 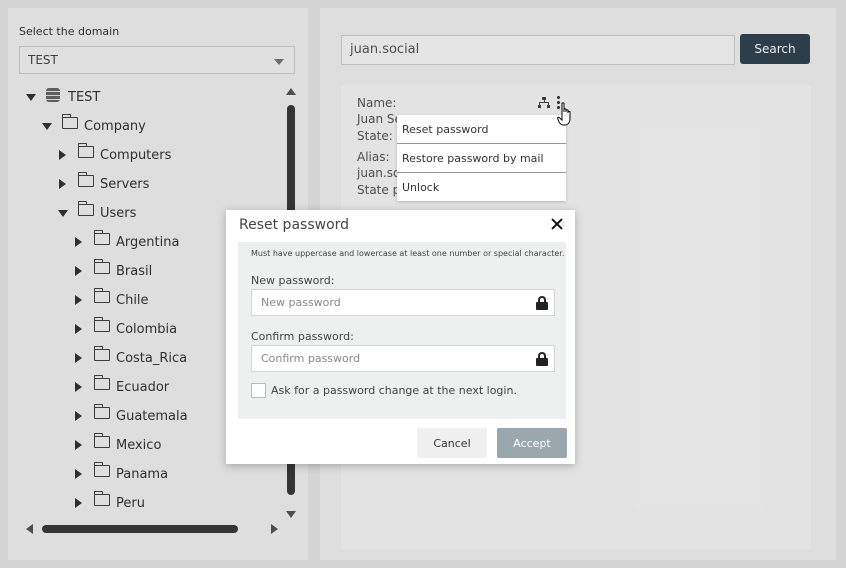 What do you see at coordinates (69, 31) in the screenshot?
I see `domain-label: Select the domain` at bounding box center [69, 31].